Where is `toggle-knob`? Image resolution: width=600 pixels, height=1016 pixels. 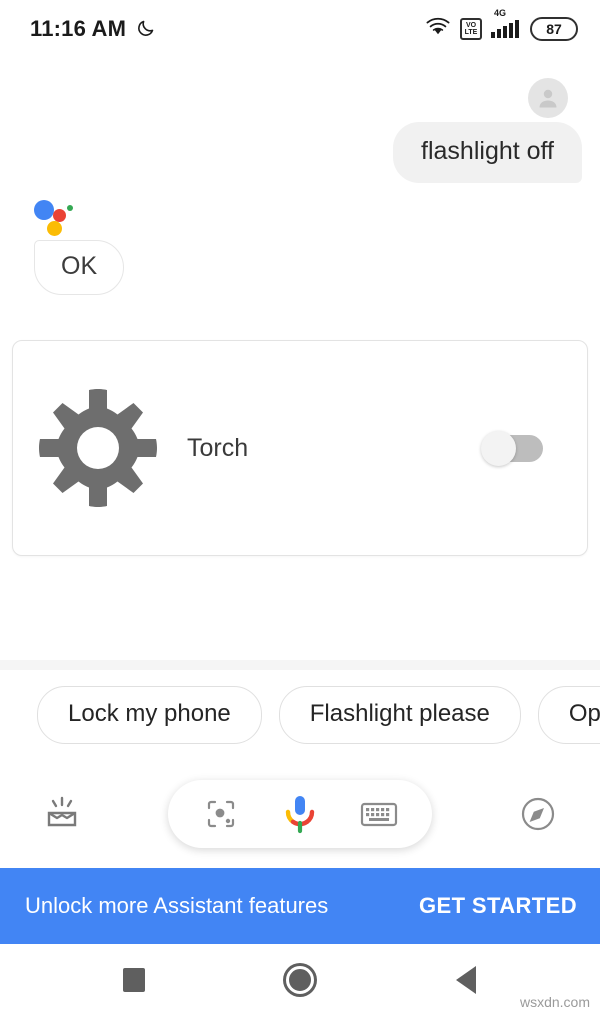 toggle-knob is located at coordinates (498, 448).